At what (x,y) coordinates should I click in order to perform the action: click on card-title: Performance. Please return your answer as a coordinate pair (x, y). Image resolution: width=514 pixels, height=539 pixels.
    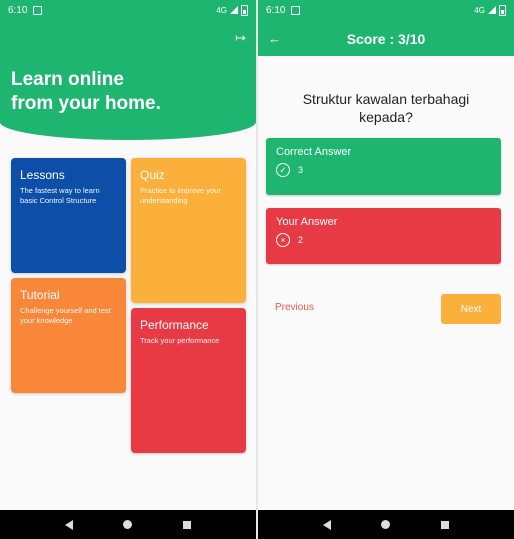
    Looking at the image, I should click on (174, 325).